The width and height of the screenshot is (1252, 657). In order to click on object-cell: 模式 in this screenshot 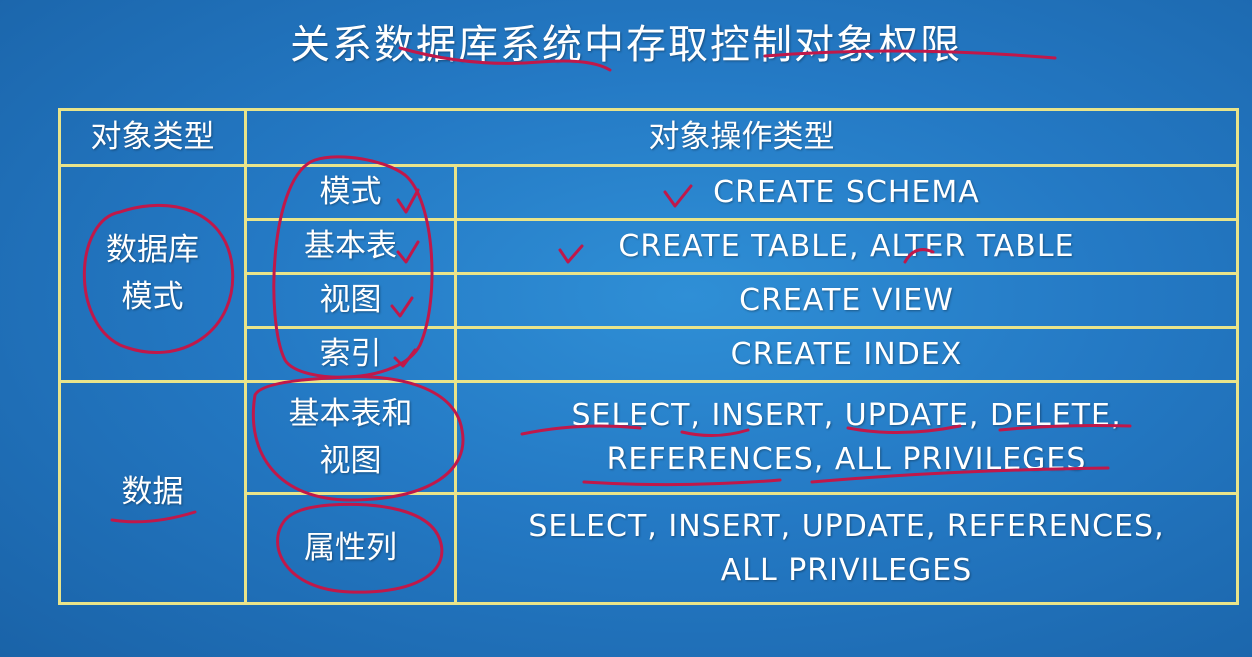, I will do `click(350, 192)`.